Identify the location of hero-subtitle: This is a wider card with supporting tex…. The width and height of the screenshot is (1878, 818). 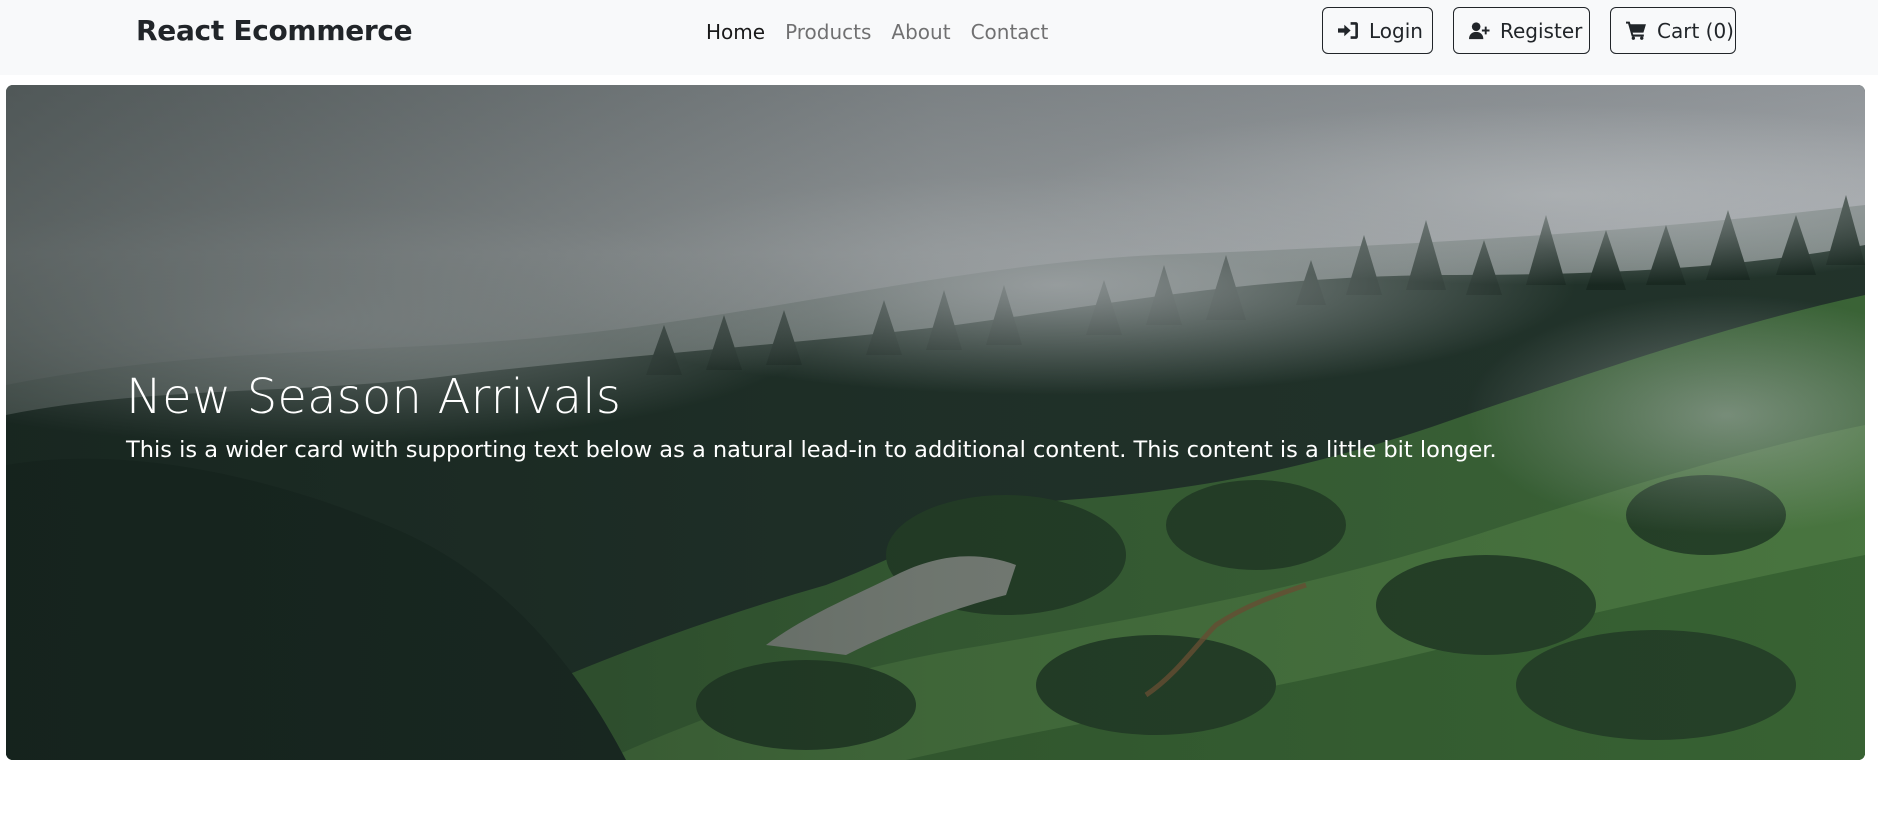
(811, 449).